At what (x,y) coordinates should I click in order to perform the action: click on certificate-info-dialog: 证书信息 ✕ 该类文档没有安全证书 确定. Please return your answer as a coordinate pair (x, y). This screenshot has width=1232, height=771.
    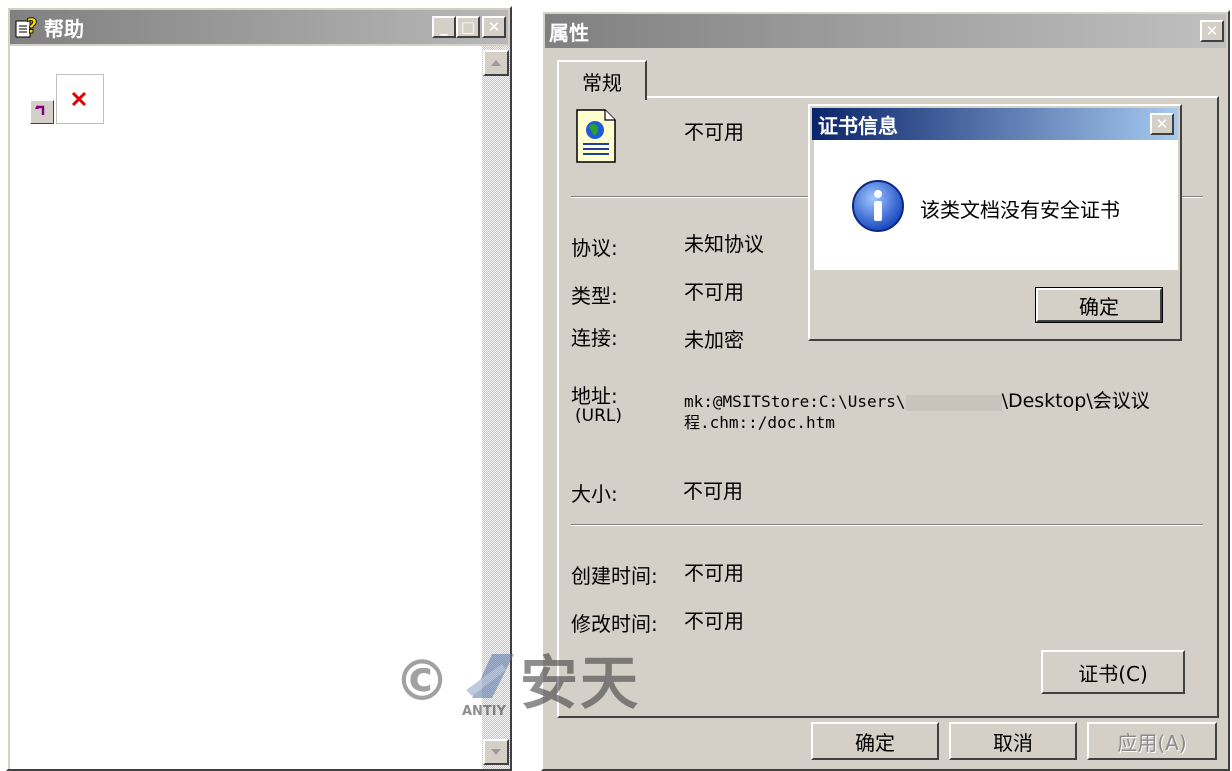
    Looking at the image, I should click on (995, 222).